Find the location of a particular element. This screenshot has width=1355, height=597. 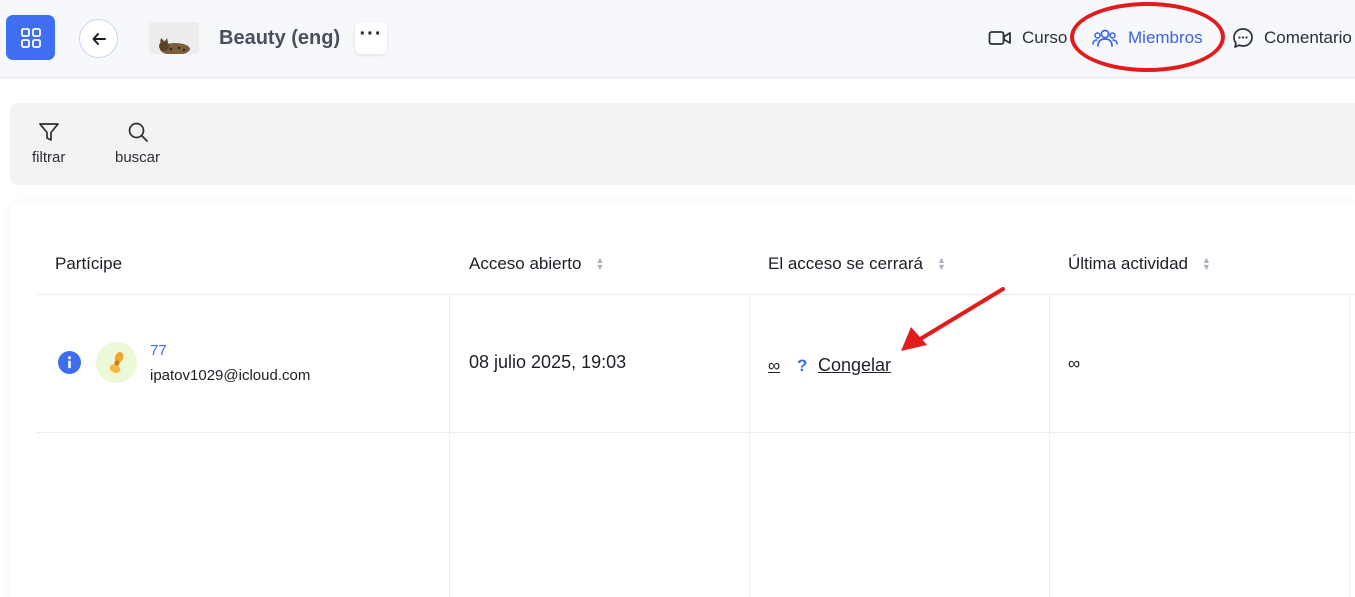

arrow-left-icon is located at coordinates (99, 38).